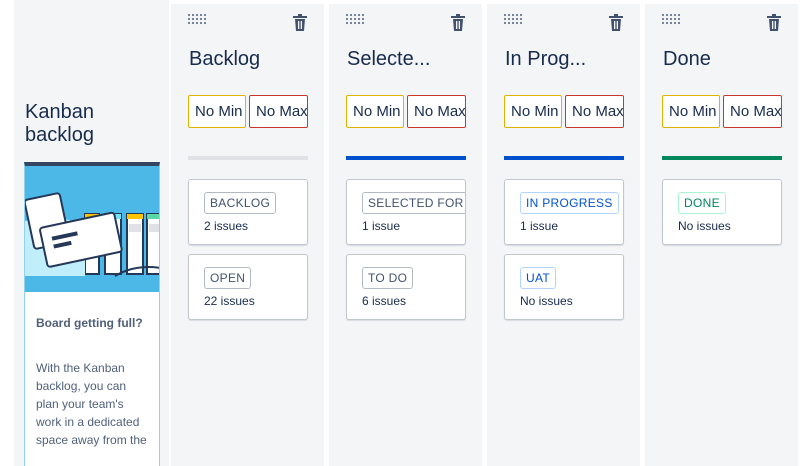 The image size is (806, 466). Describe the element at coordinates (229, 301) in the screenshot. I see `issue-count: 22 issues` at that location.